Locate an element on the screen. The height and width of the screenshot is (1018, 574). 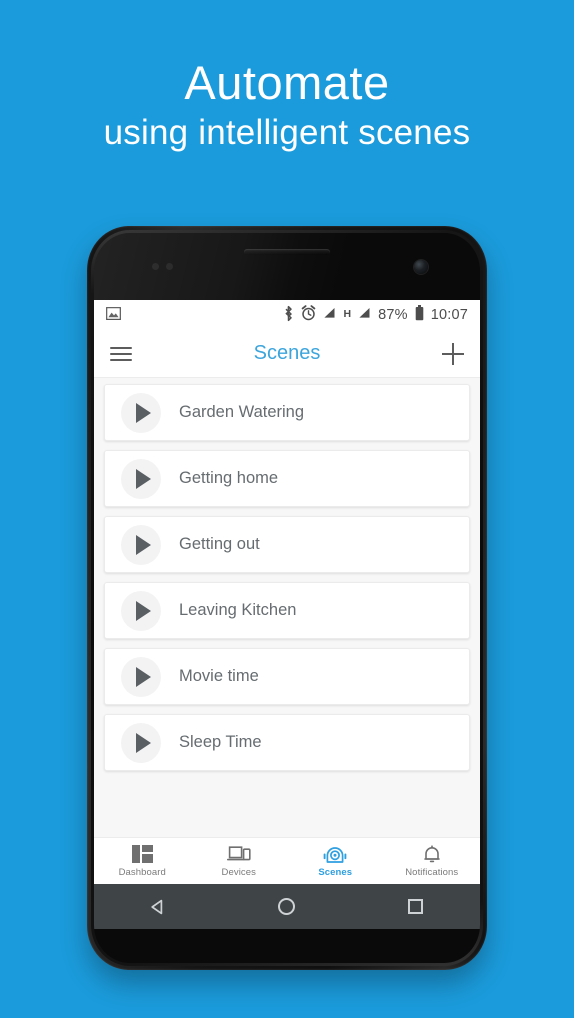
home-circle-icon is located at coordinates (287, 906).